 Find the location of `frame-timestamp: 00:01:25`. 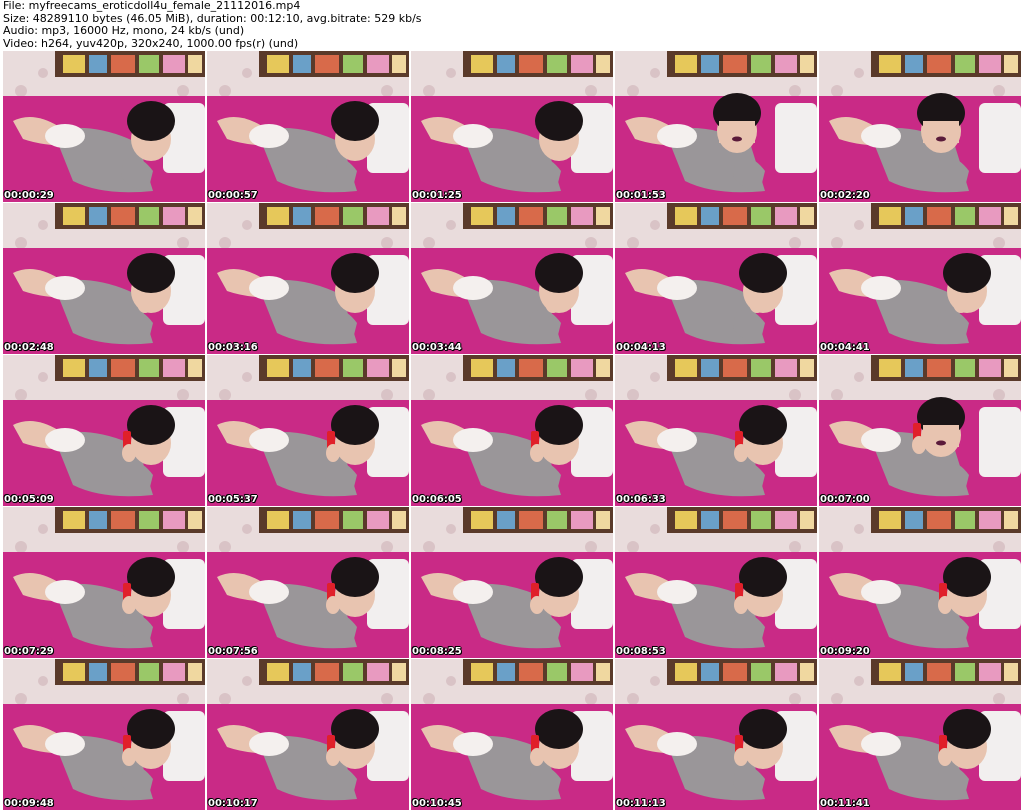

frame-timestamp: 00:01:25 is located at coordinates (437, 195).